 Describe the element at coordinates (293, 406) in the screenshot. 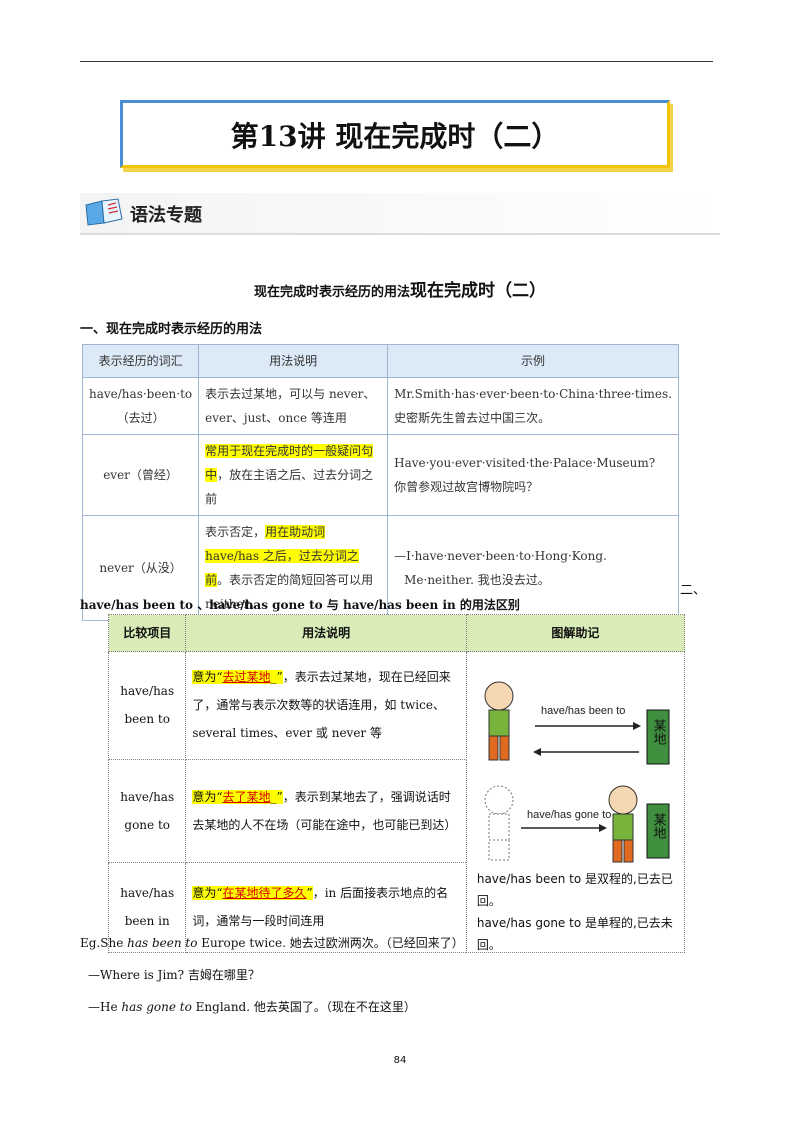

I see `usage-cell: 表示去过某地，可以与 never、ever、just、once 等连用` at that location.